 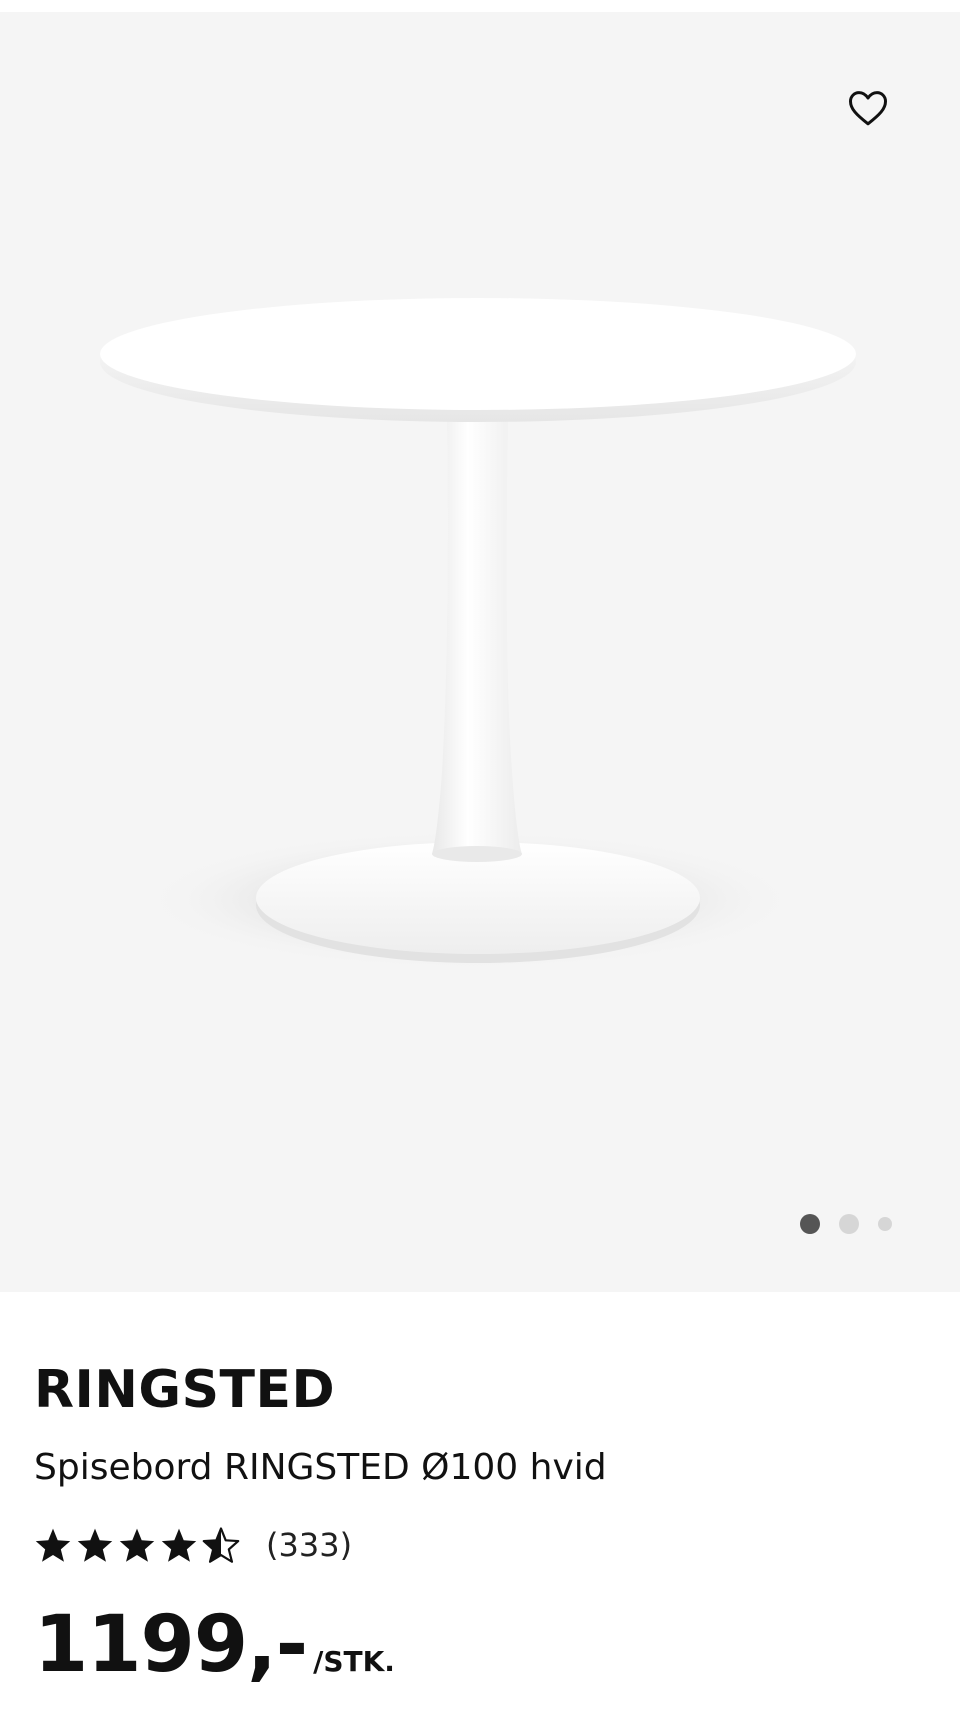 What do you see at coordinates (354, 1661) in the screenshot?
I see `price-unit: /STK.` at bounding box center [354, 1661].